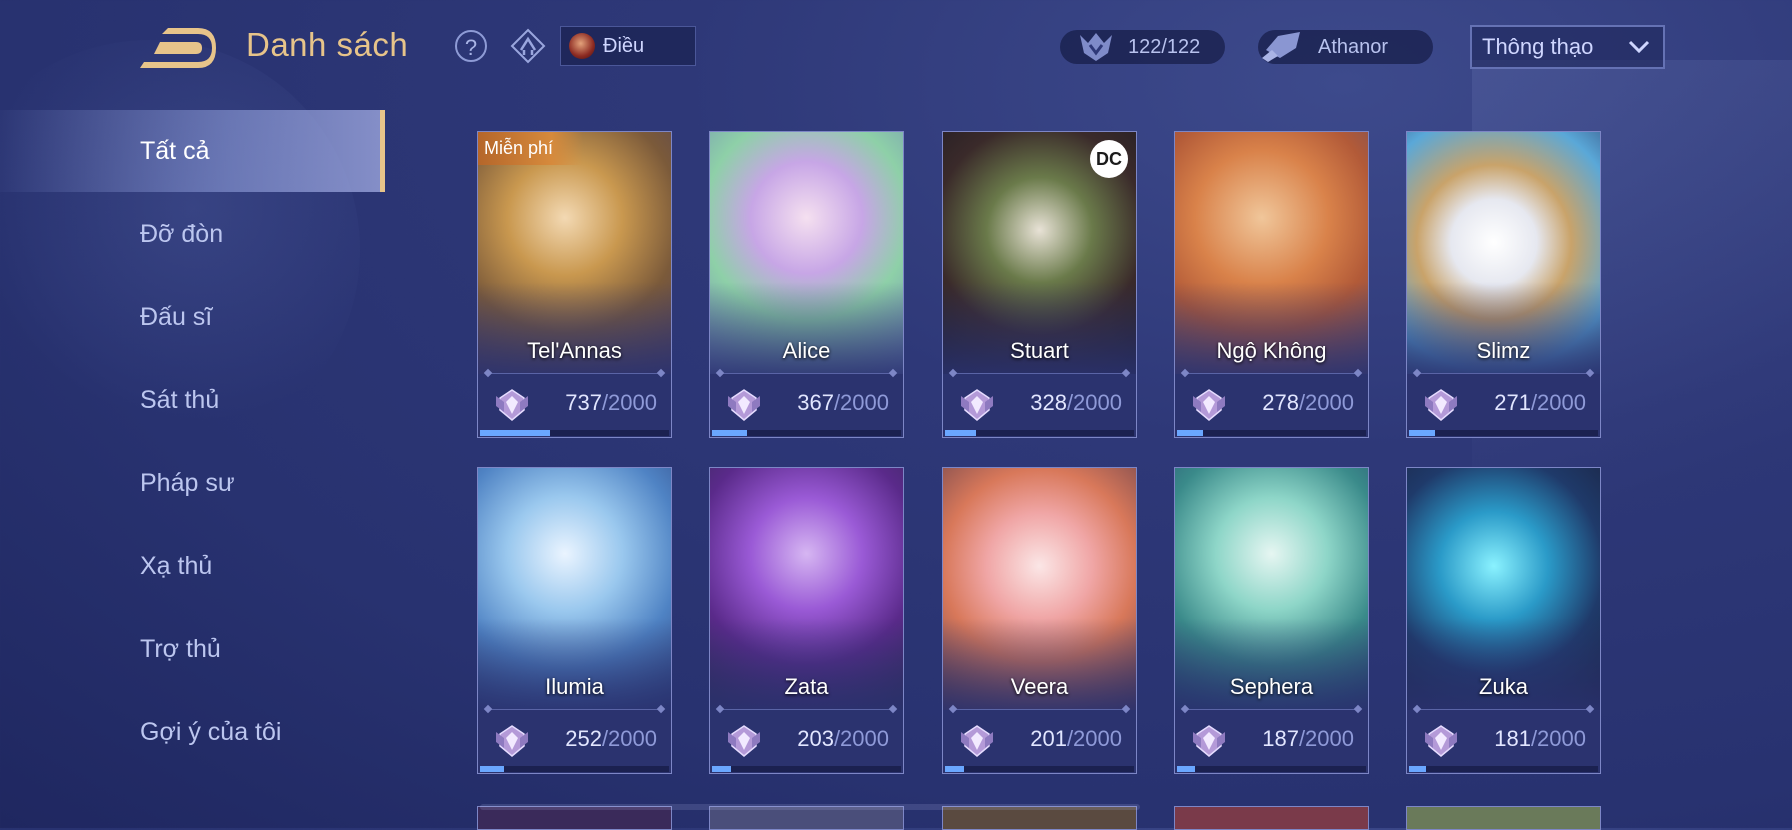  What do you see at coordinates (192, 566) in the screenshot?
I see `sidebar-item-marksman: Xạ thủ` at bounding box center [192, 566].